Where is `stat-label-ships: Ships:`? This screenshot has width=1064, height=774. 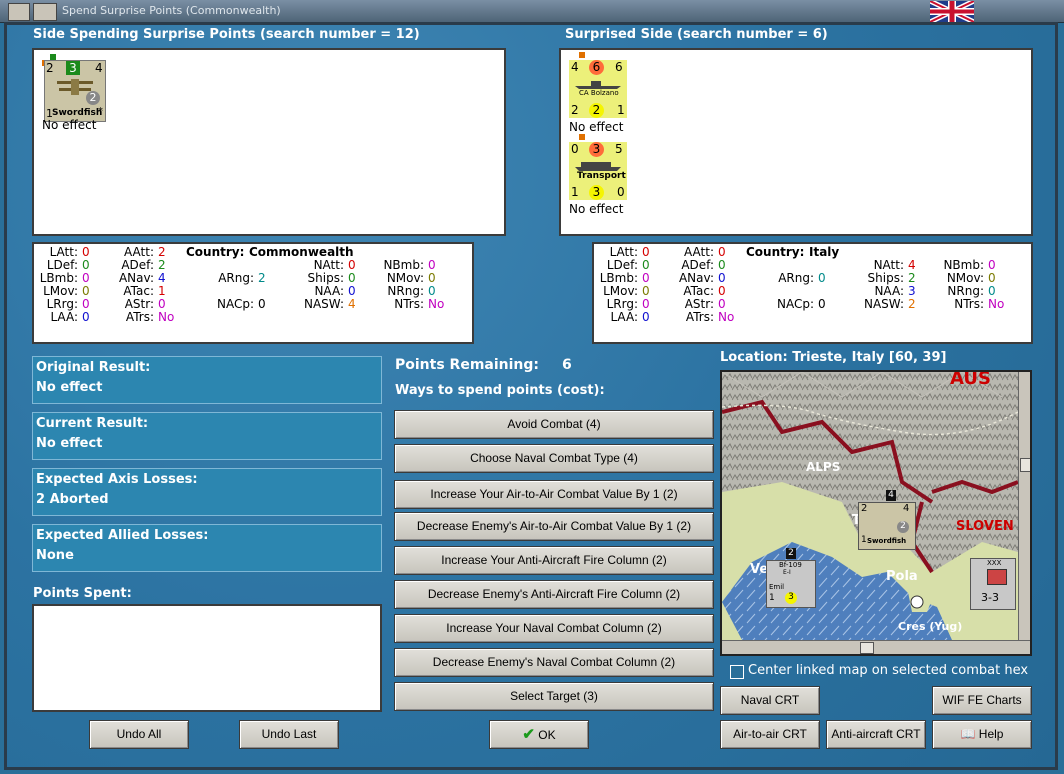
stat-label-ships: Ships: is located at coordinates (885, 278).